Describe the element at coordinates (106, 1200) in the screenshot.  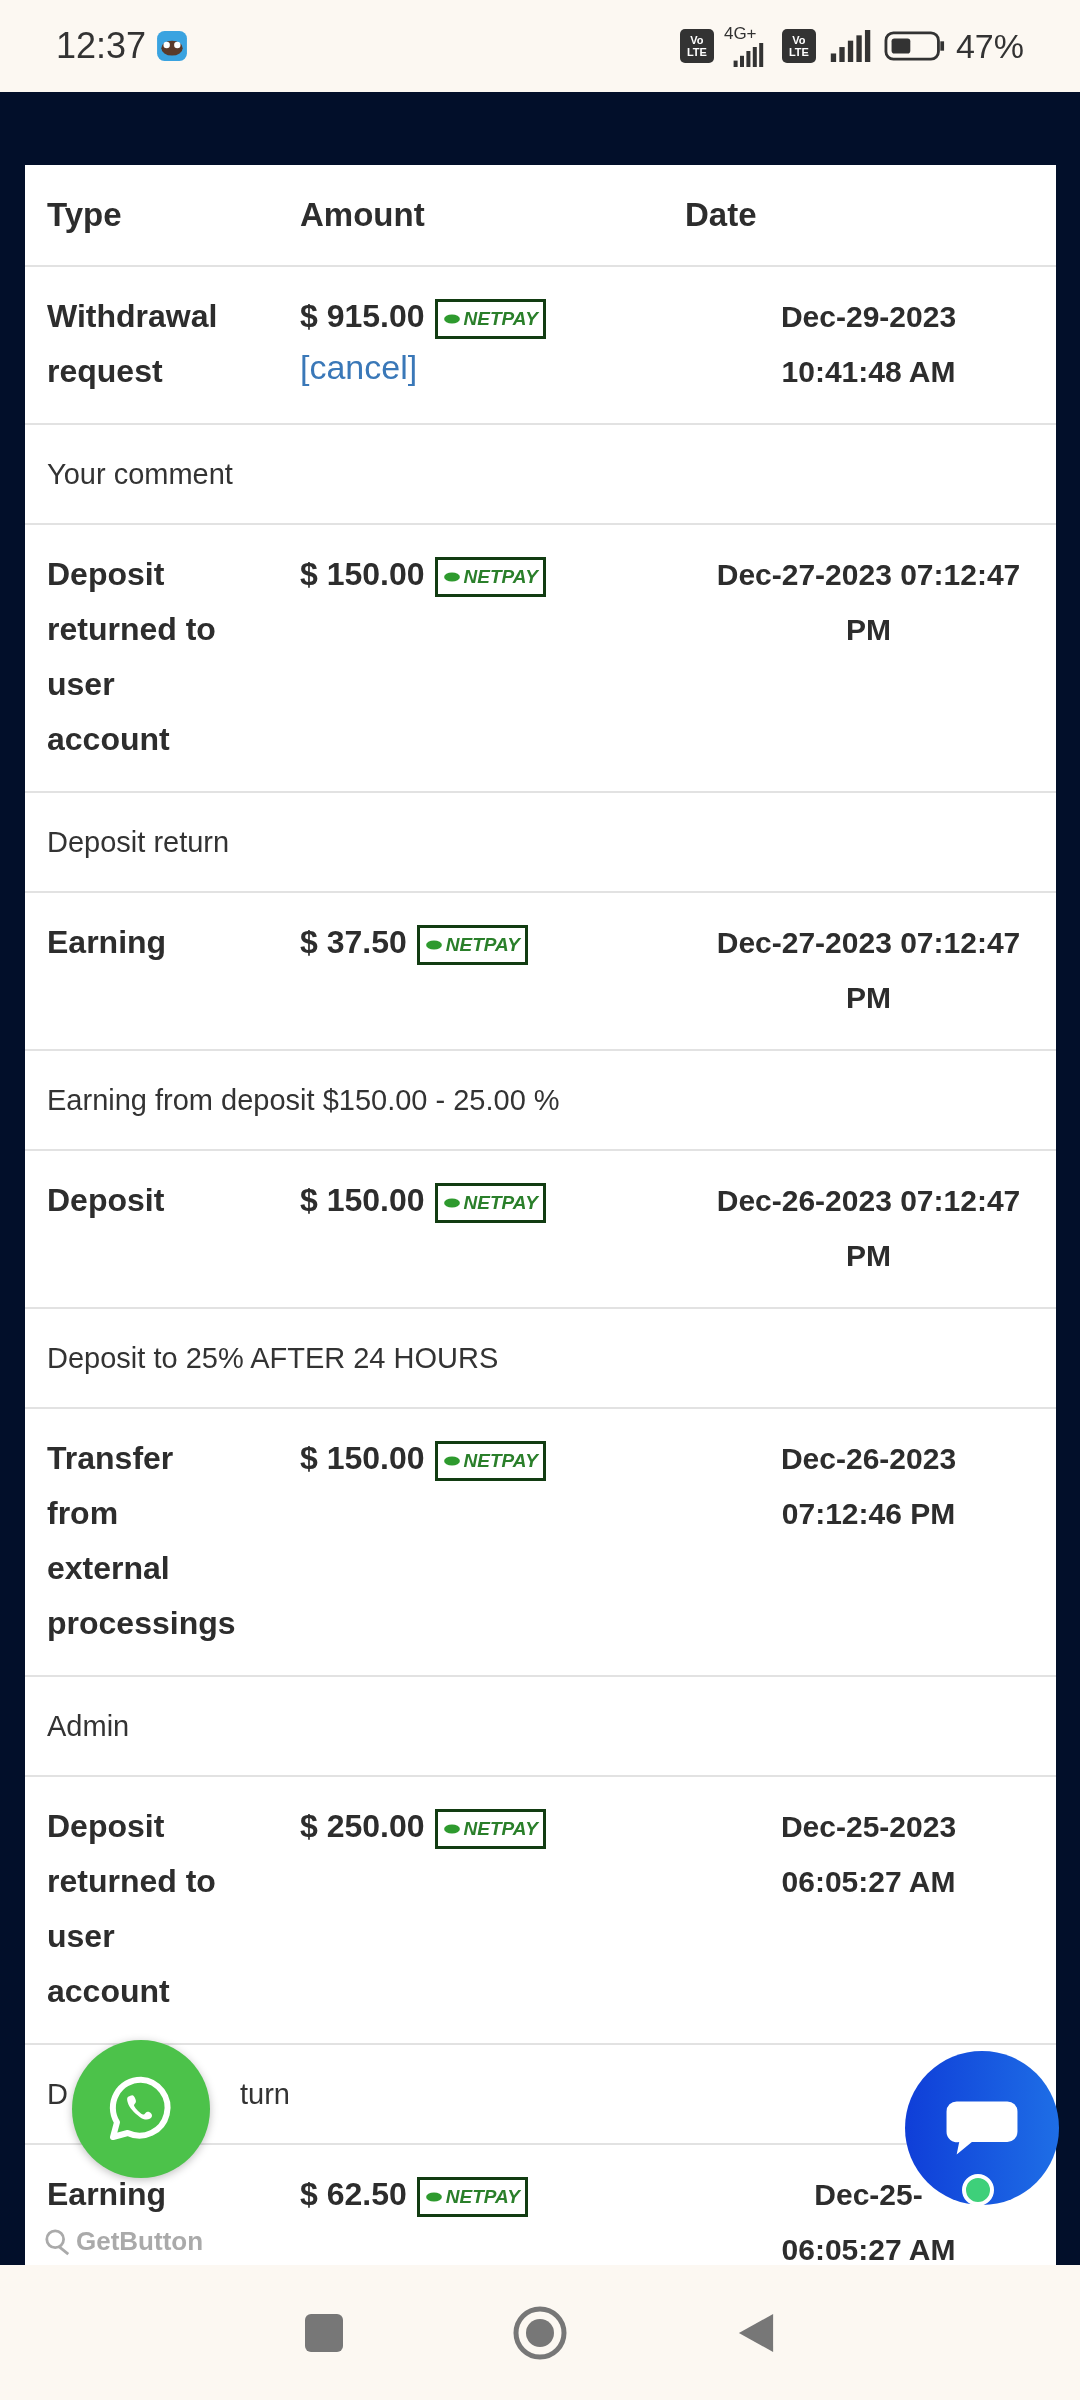
I see `transaction-type: Deposit` at that location.